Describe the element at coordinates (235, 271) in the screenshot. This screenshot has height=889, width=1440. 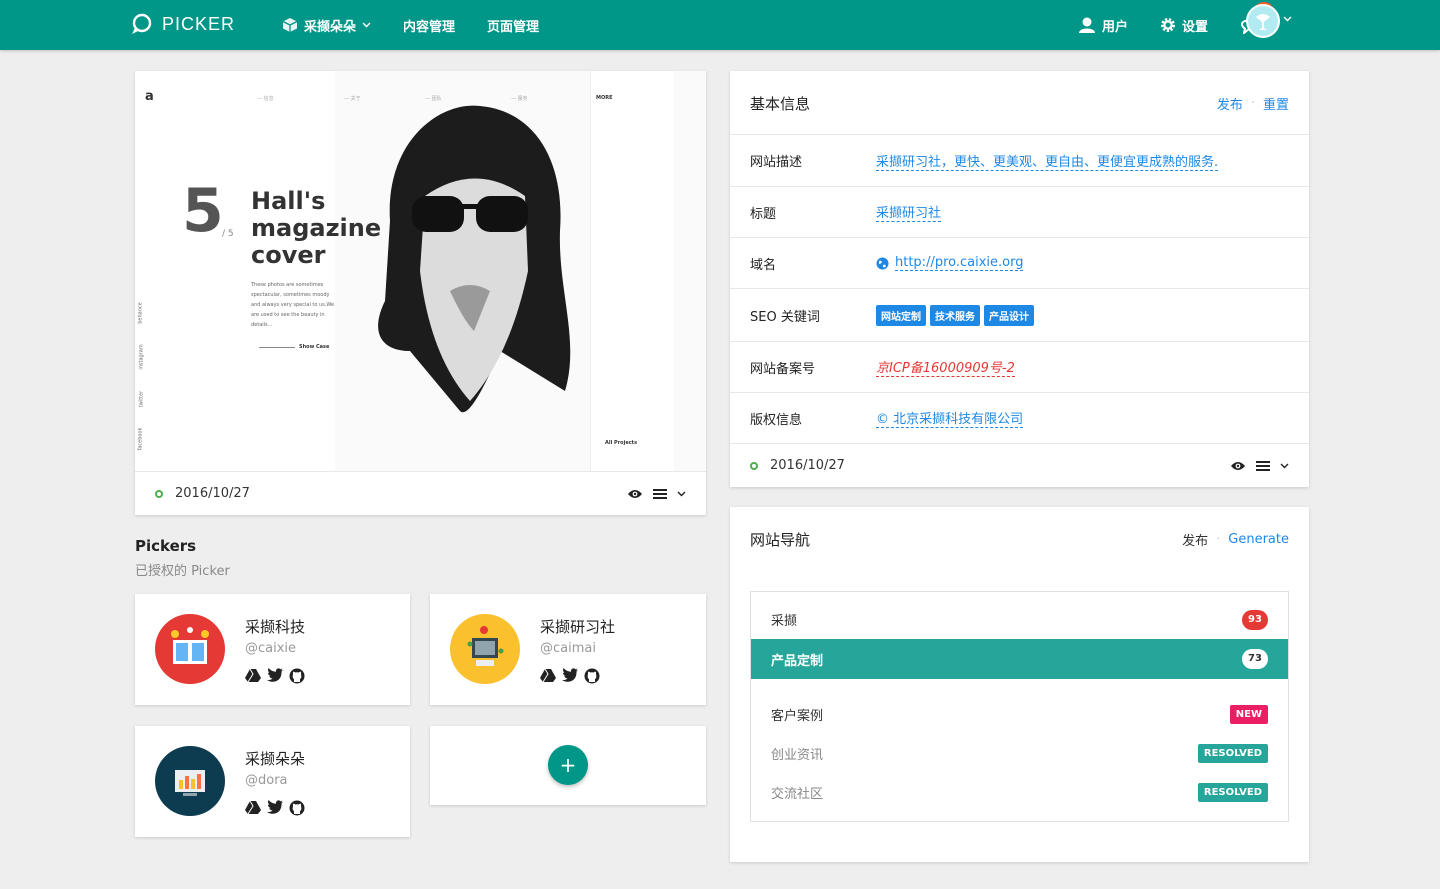
I see `preview-left-column` at that location.